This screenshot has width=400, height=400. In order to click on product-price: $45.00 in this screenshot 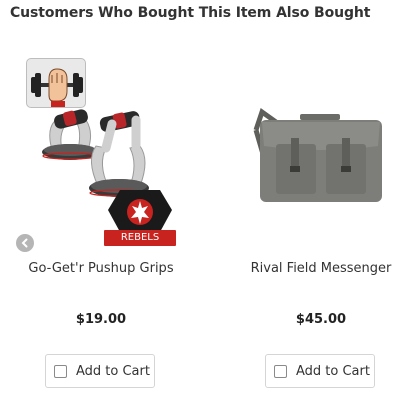, I will do `click(321, 319)`.